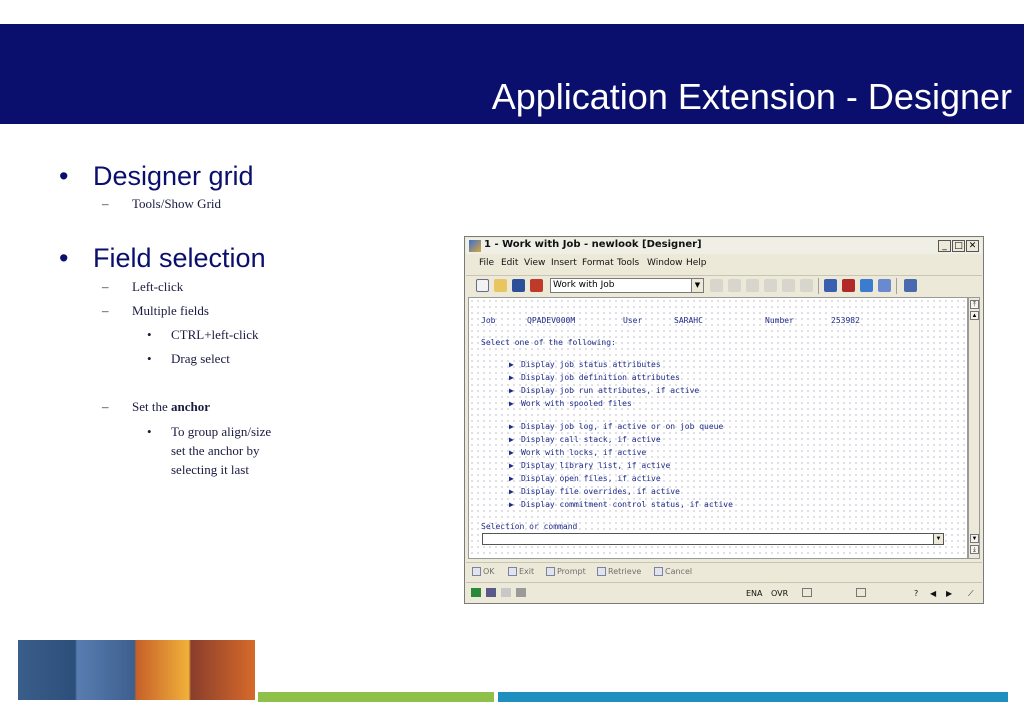  Describe the element at coordinates (483, 571) in the screenshot. I see `ok-button: OK` at that location.